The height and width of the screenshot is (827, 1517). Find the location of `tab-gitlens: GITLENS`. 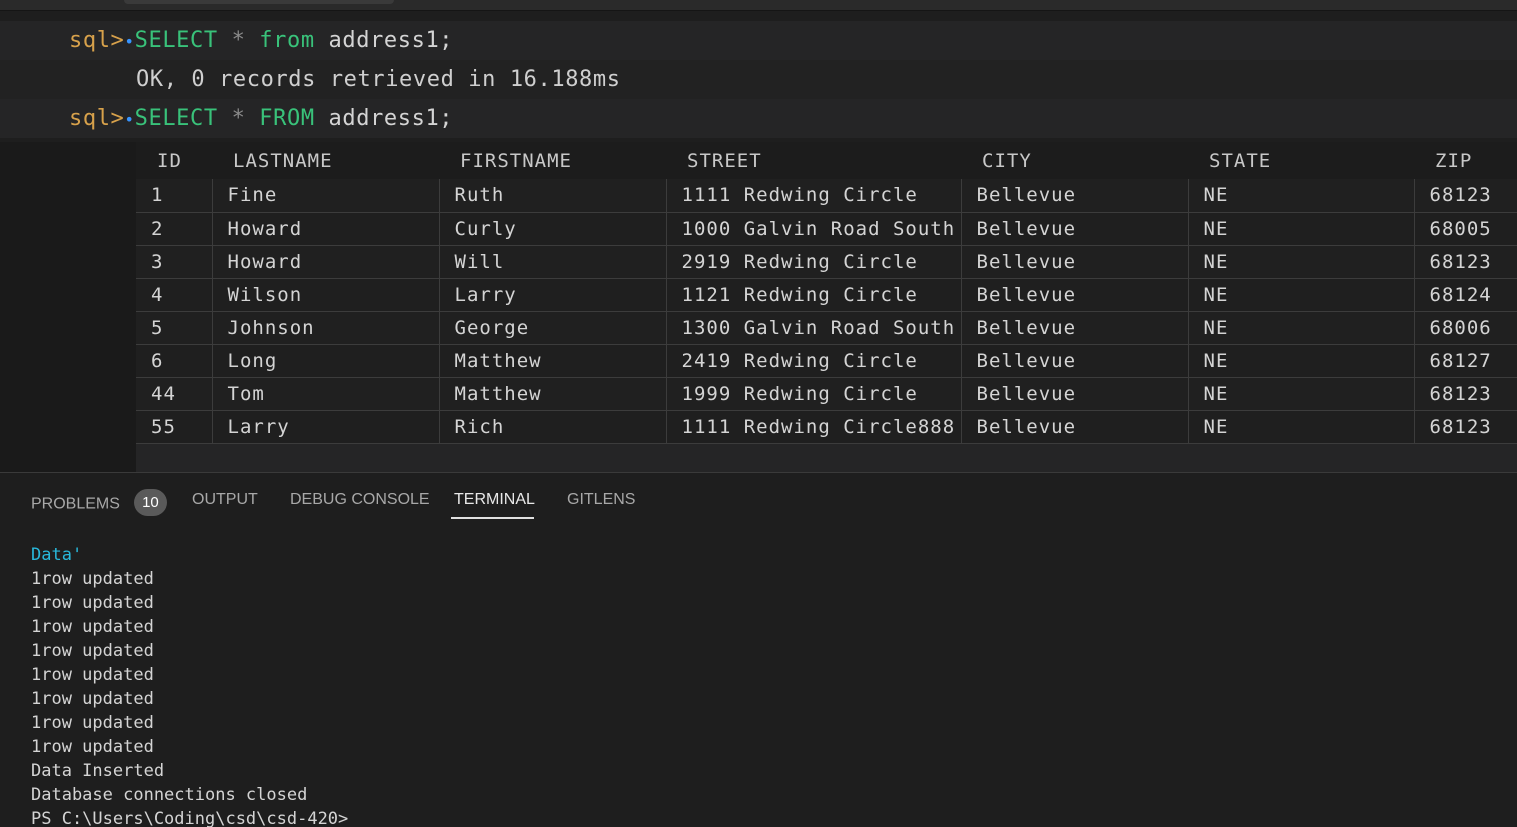

tab-gitlens: GITLENS is located at coordinates (601, 500).